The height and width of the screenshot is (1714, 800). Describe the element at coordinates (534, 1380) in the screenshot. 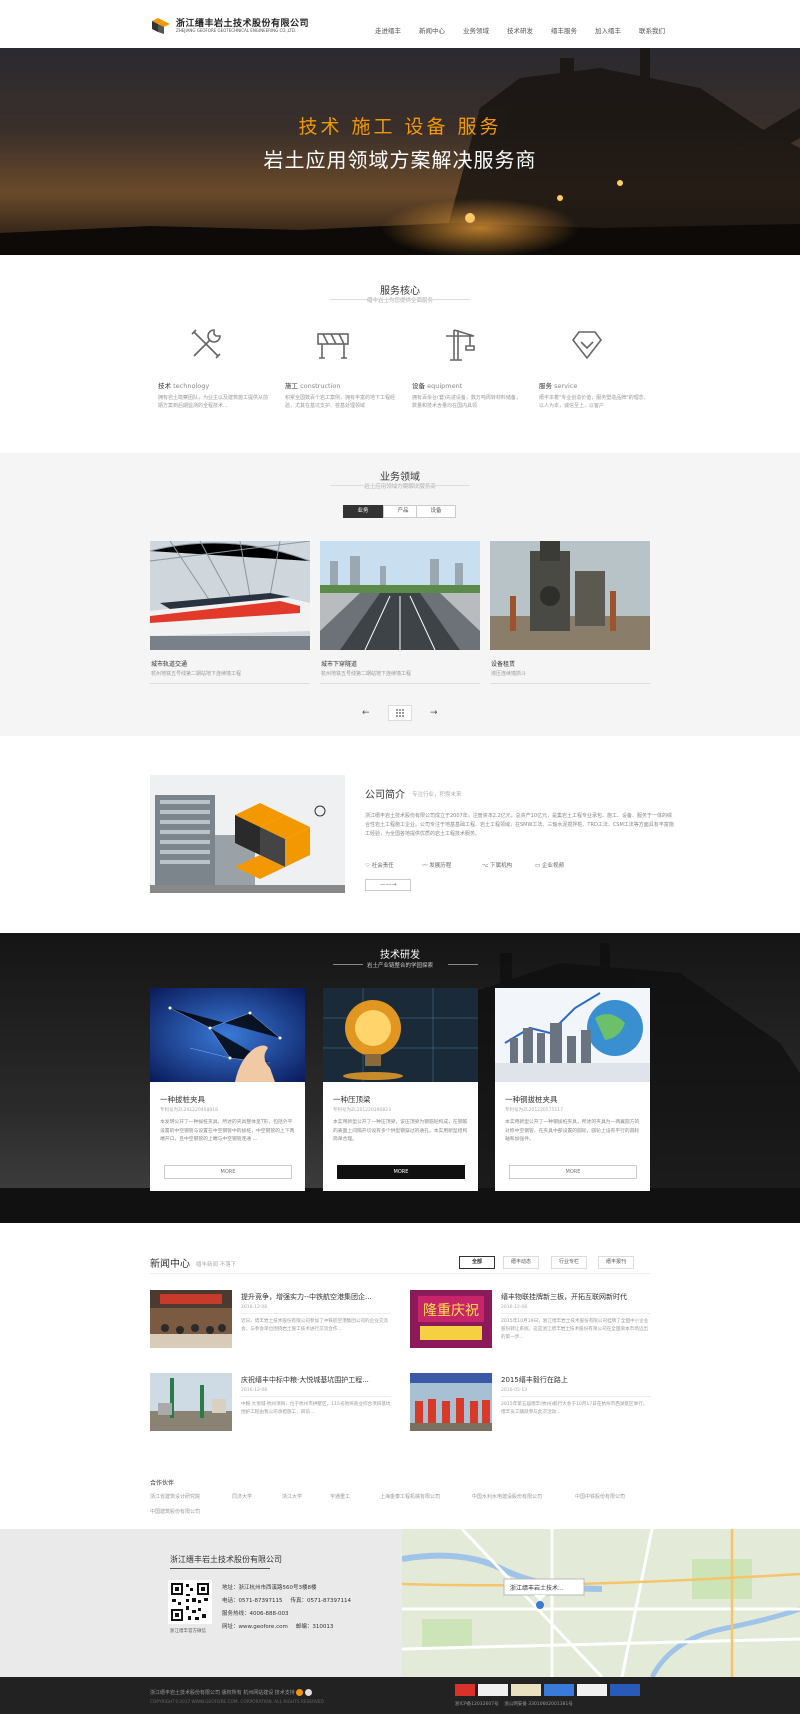

I see `news-item-title: 2015缙丰毅行在路上` at that location.